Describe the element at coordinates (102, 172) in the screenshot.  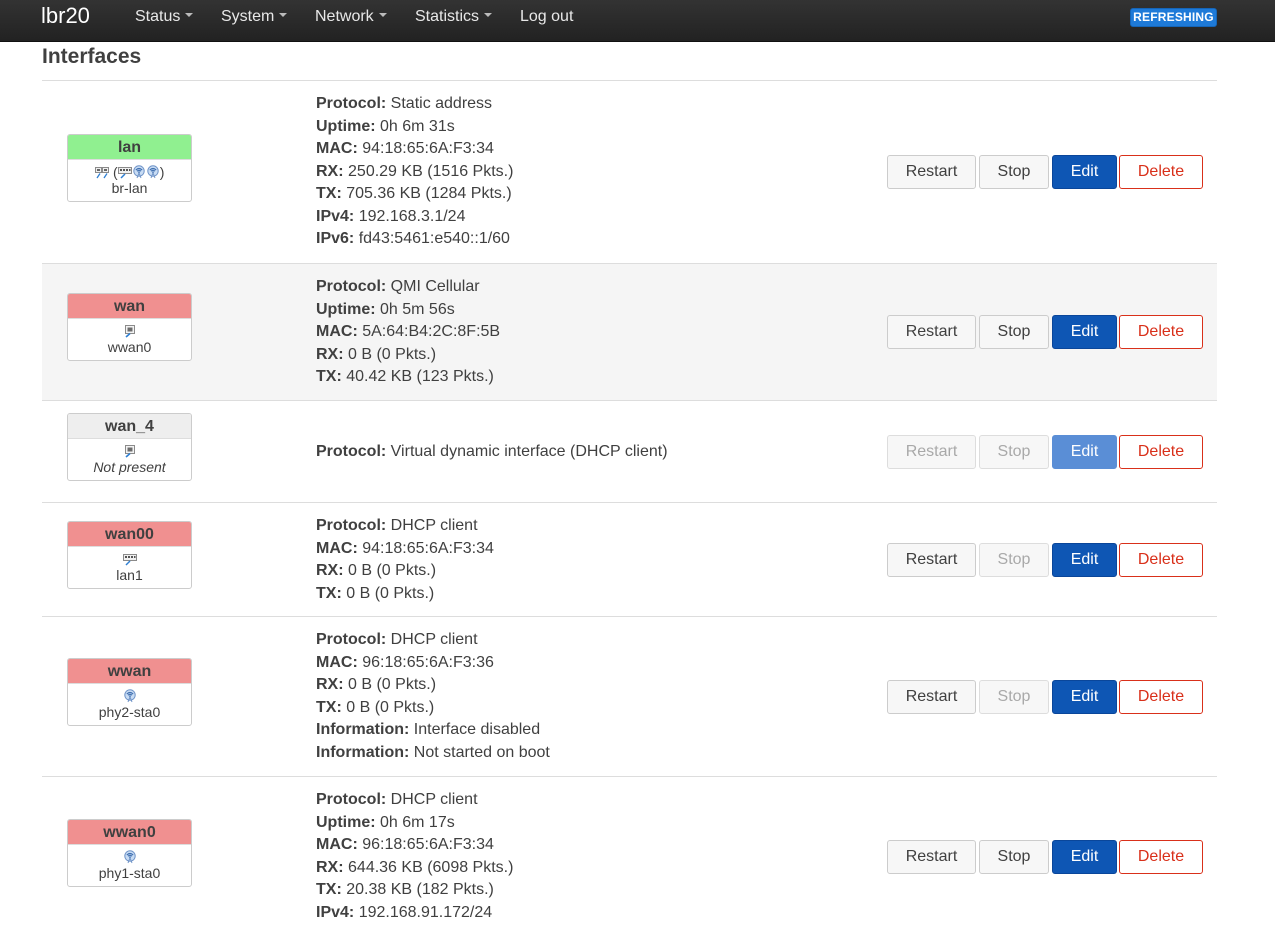
I see `bridge-icon` at that location.